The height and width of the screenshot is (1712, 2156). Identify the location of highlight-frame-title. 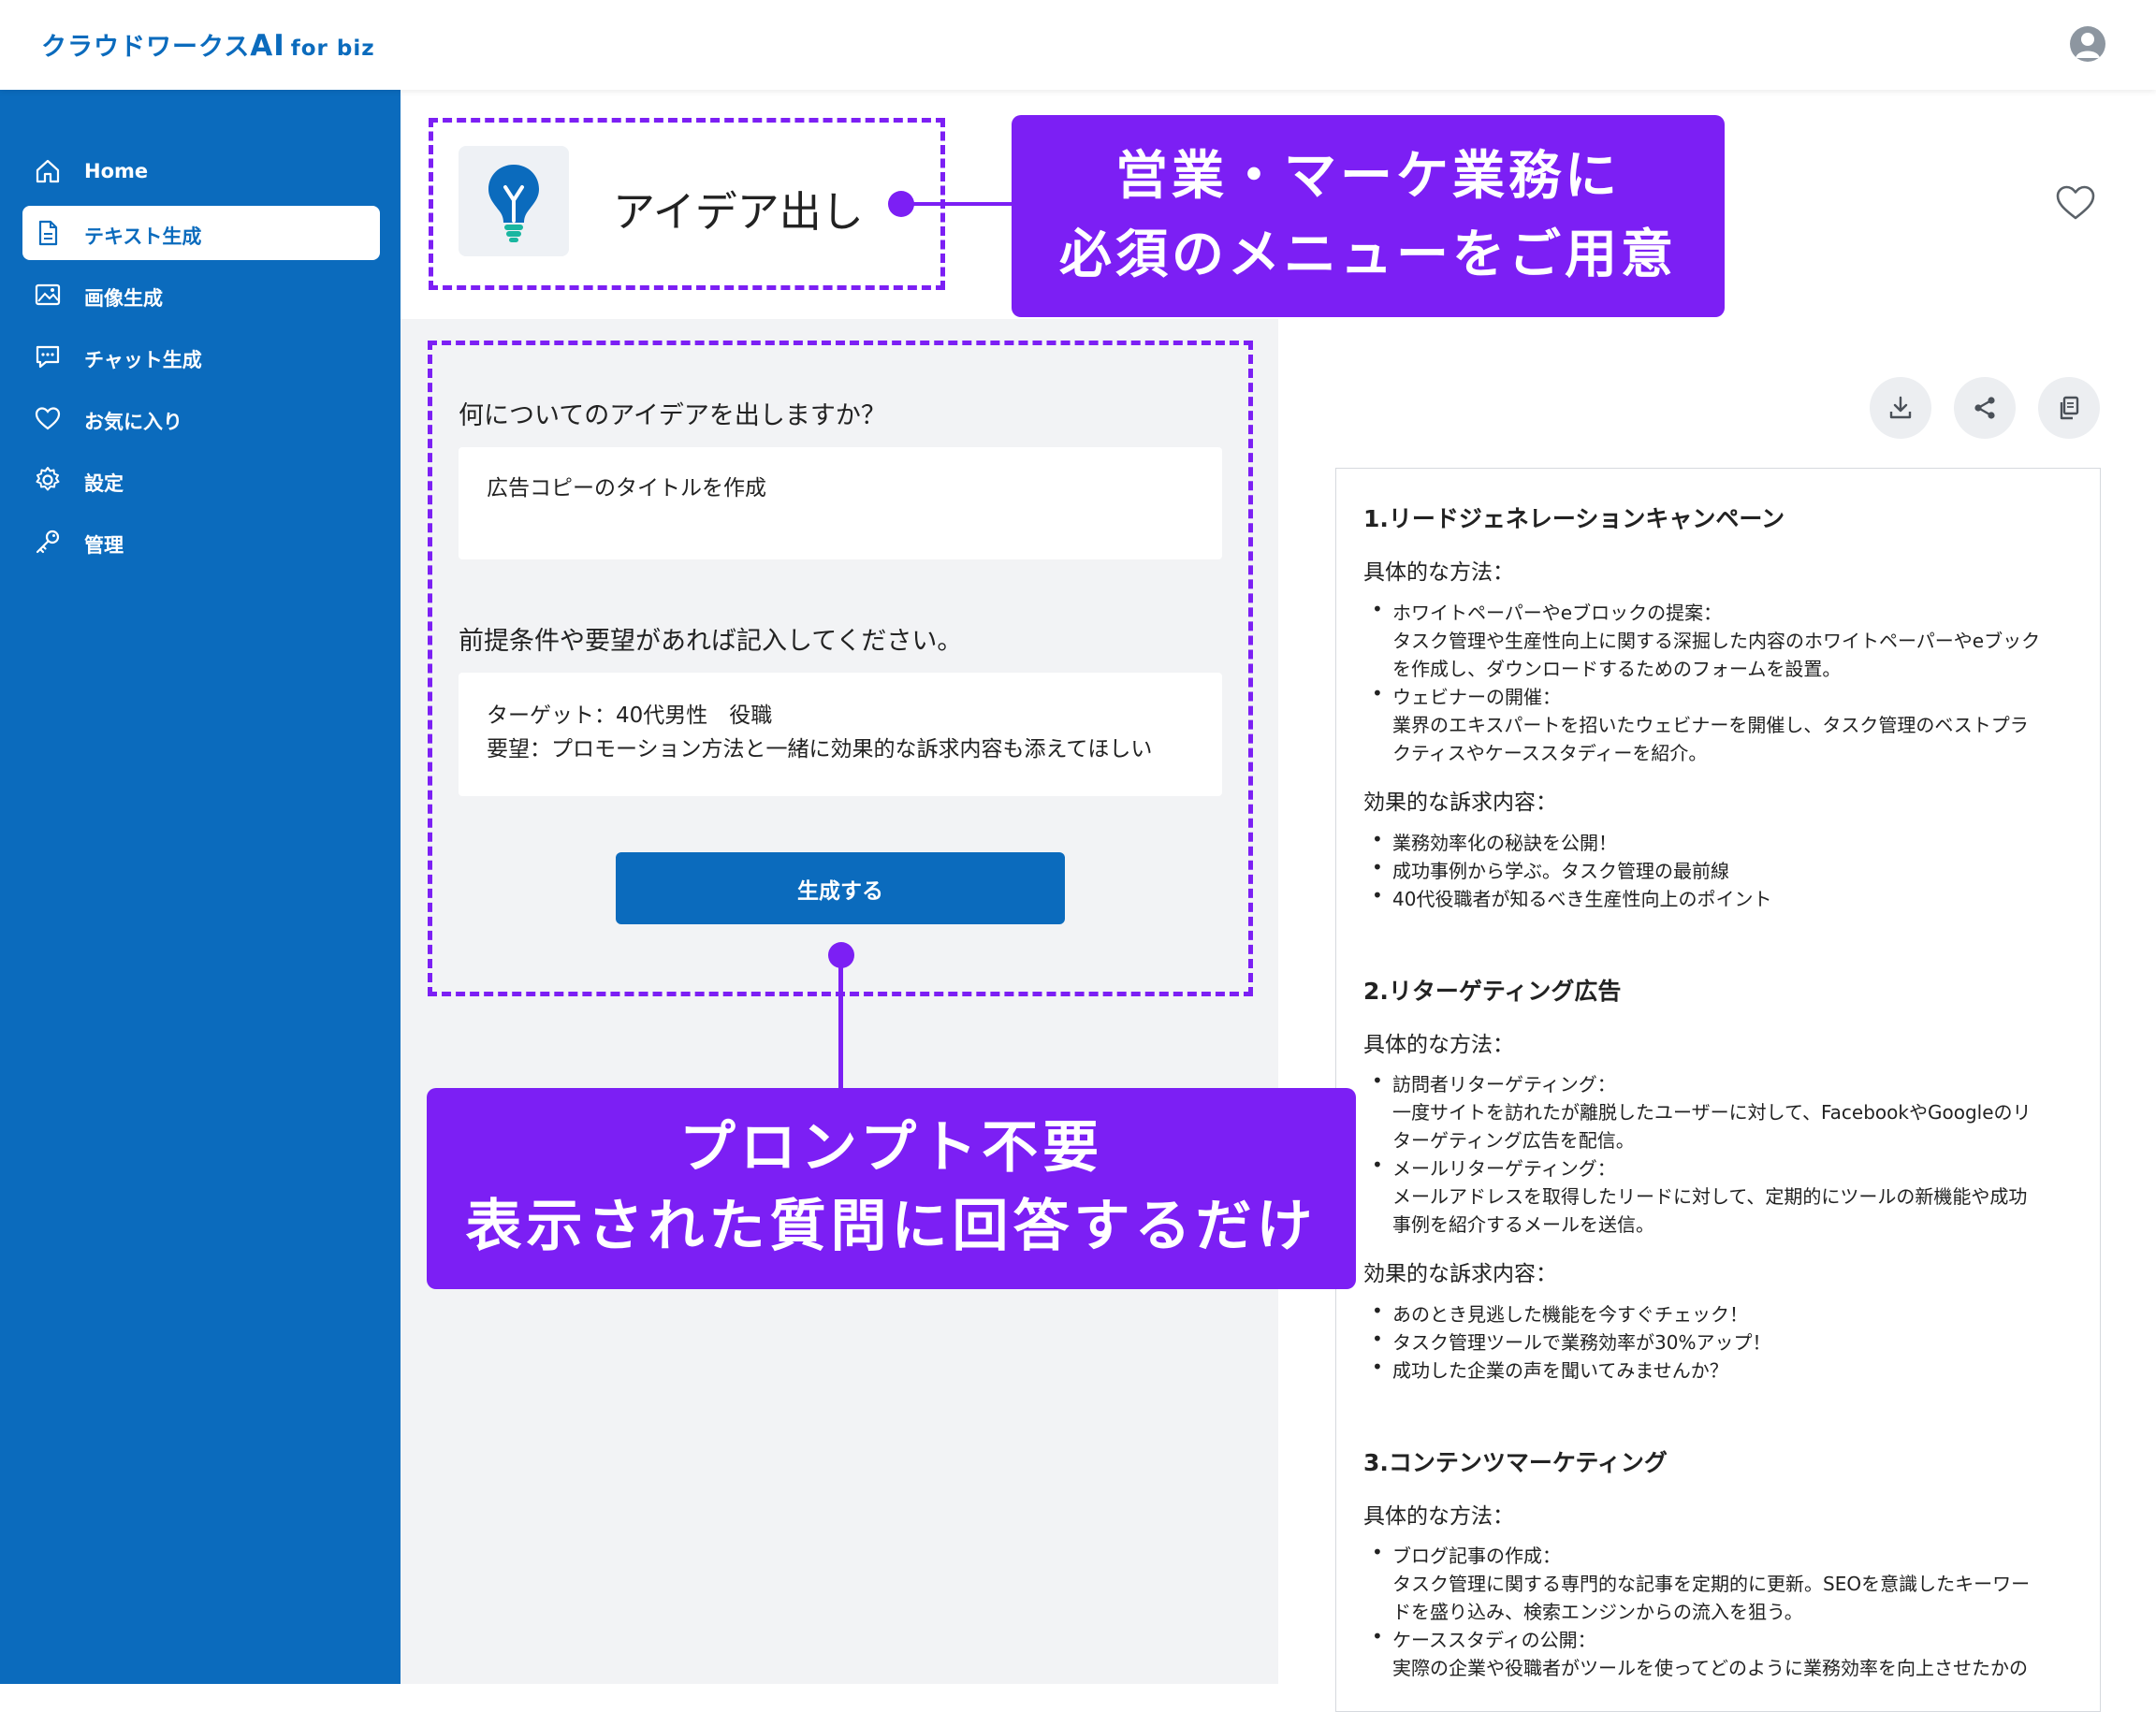
(687, 204).